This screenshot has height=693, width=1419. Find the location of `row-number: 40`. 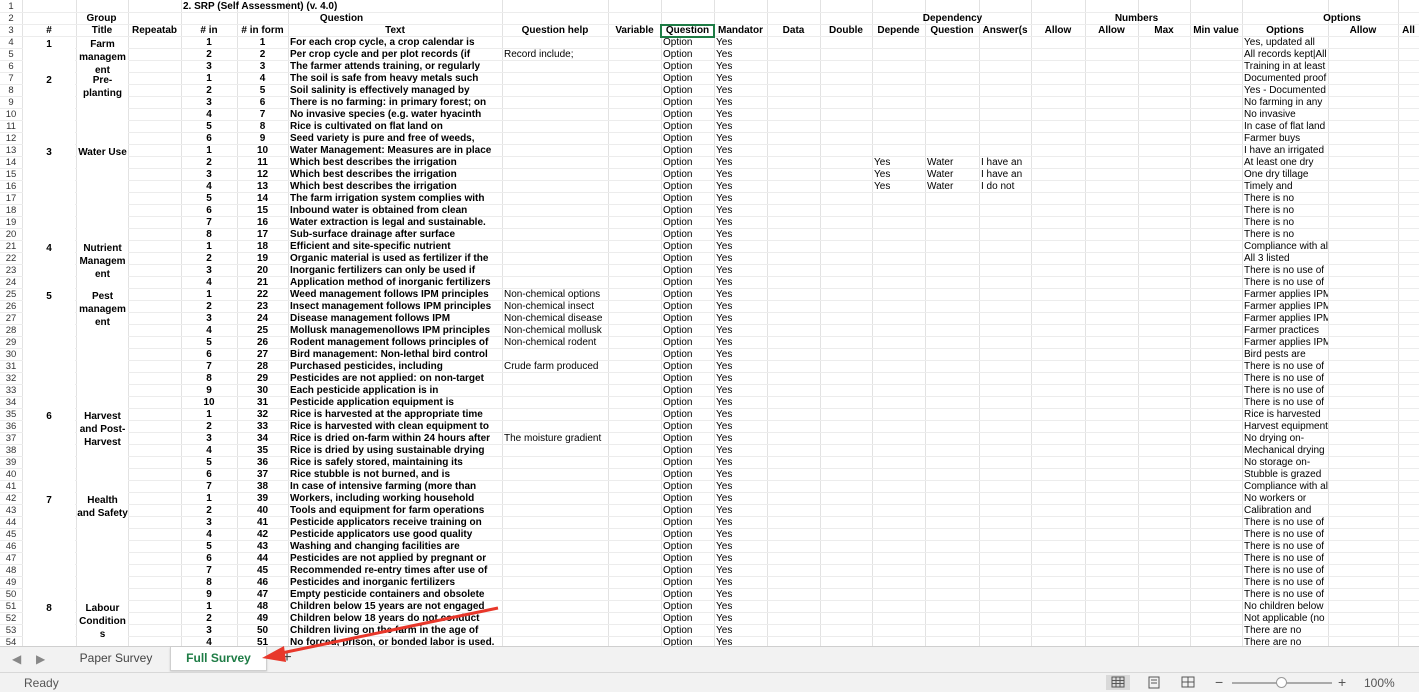

row-number: 40 is located at coordinates (11, 475).